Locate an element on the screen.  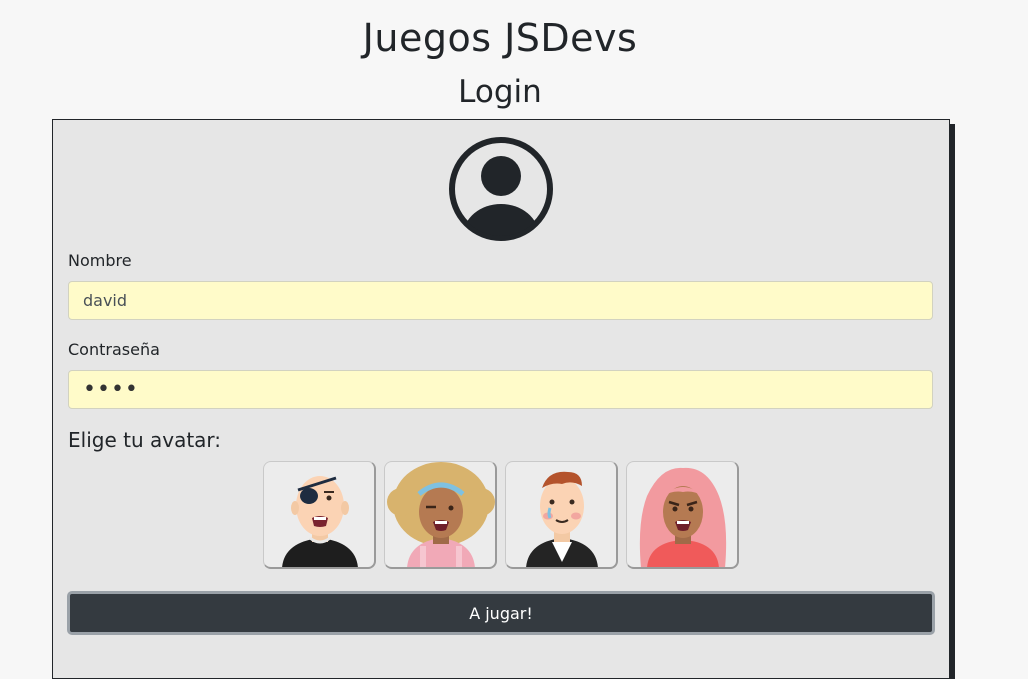
page-title: Juegos JSDevs is located at coordinates (500, 38).